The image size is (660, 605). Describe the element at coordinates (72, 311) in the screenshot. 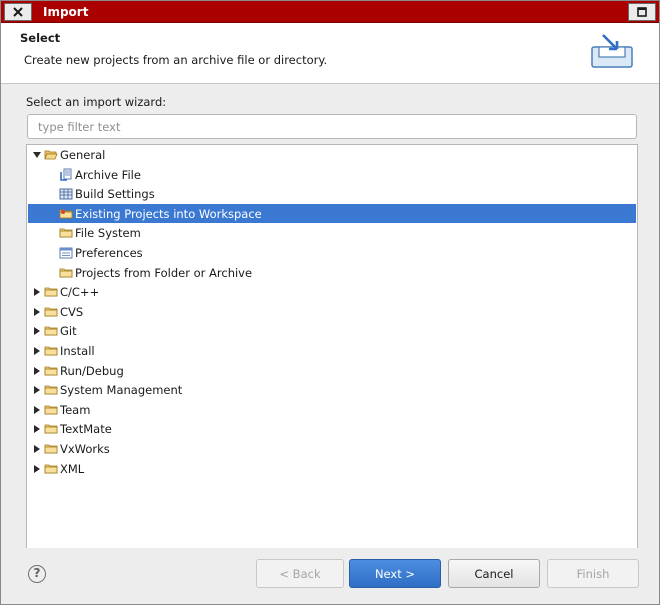

I see `tree-item-label: CVS` at that location.